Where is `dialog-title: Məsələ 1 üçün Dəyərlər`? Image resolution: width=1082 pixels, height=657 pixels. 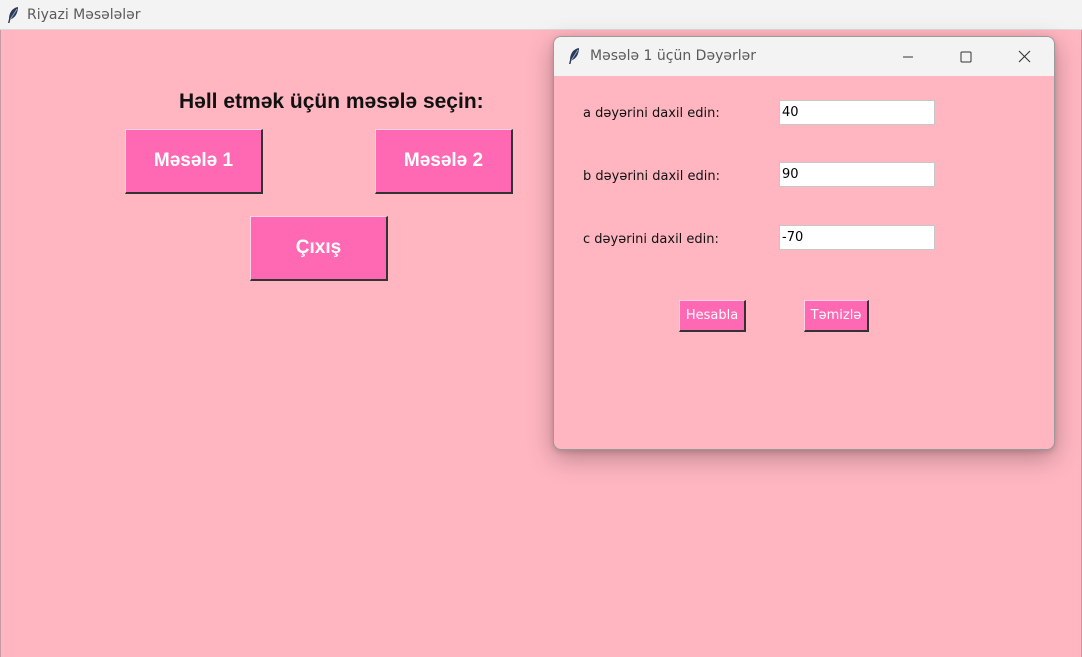
dialog-title: Məsələ 1 üçün Dəyərlər is located at coordinates (673, 56).